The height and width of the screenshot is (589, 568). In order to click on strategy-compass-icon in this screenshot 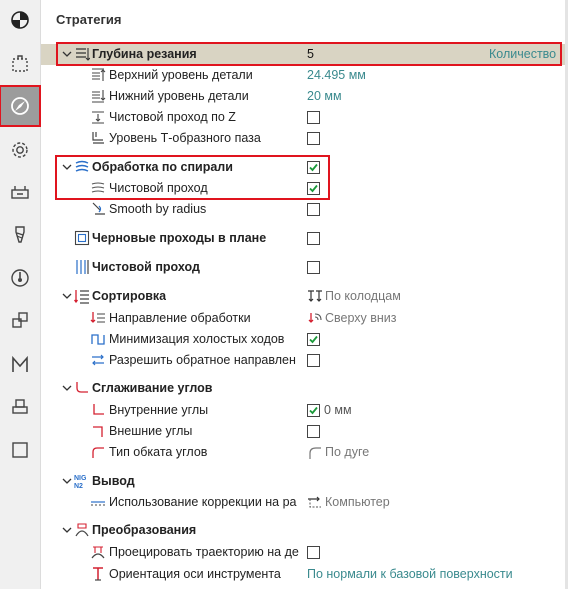, I will do `click(20, 106)`.